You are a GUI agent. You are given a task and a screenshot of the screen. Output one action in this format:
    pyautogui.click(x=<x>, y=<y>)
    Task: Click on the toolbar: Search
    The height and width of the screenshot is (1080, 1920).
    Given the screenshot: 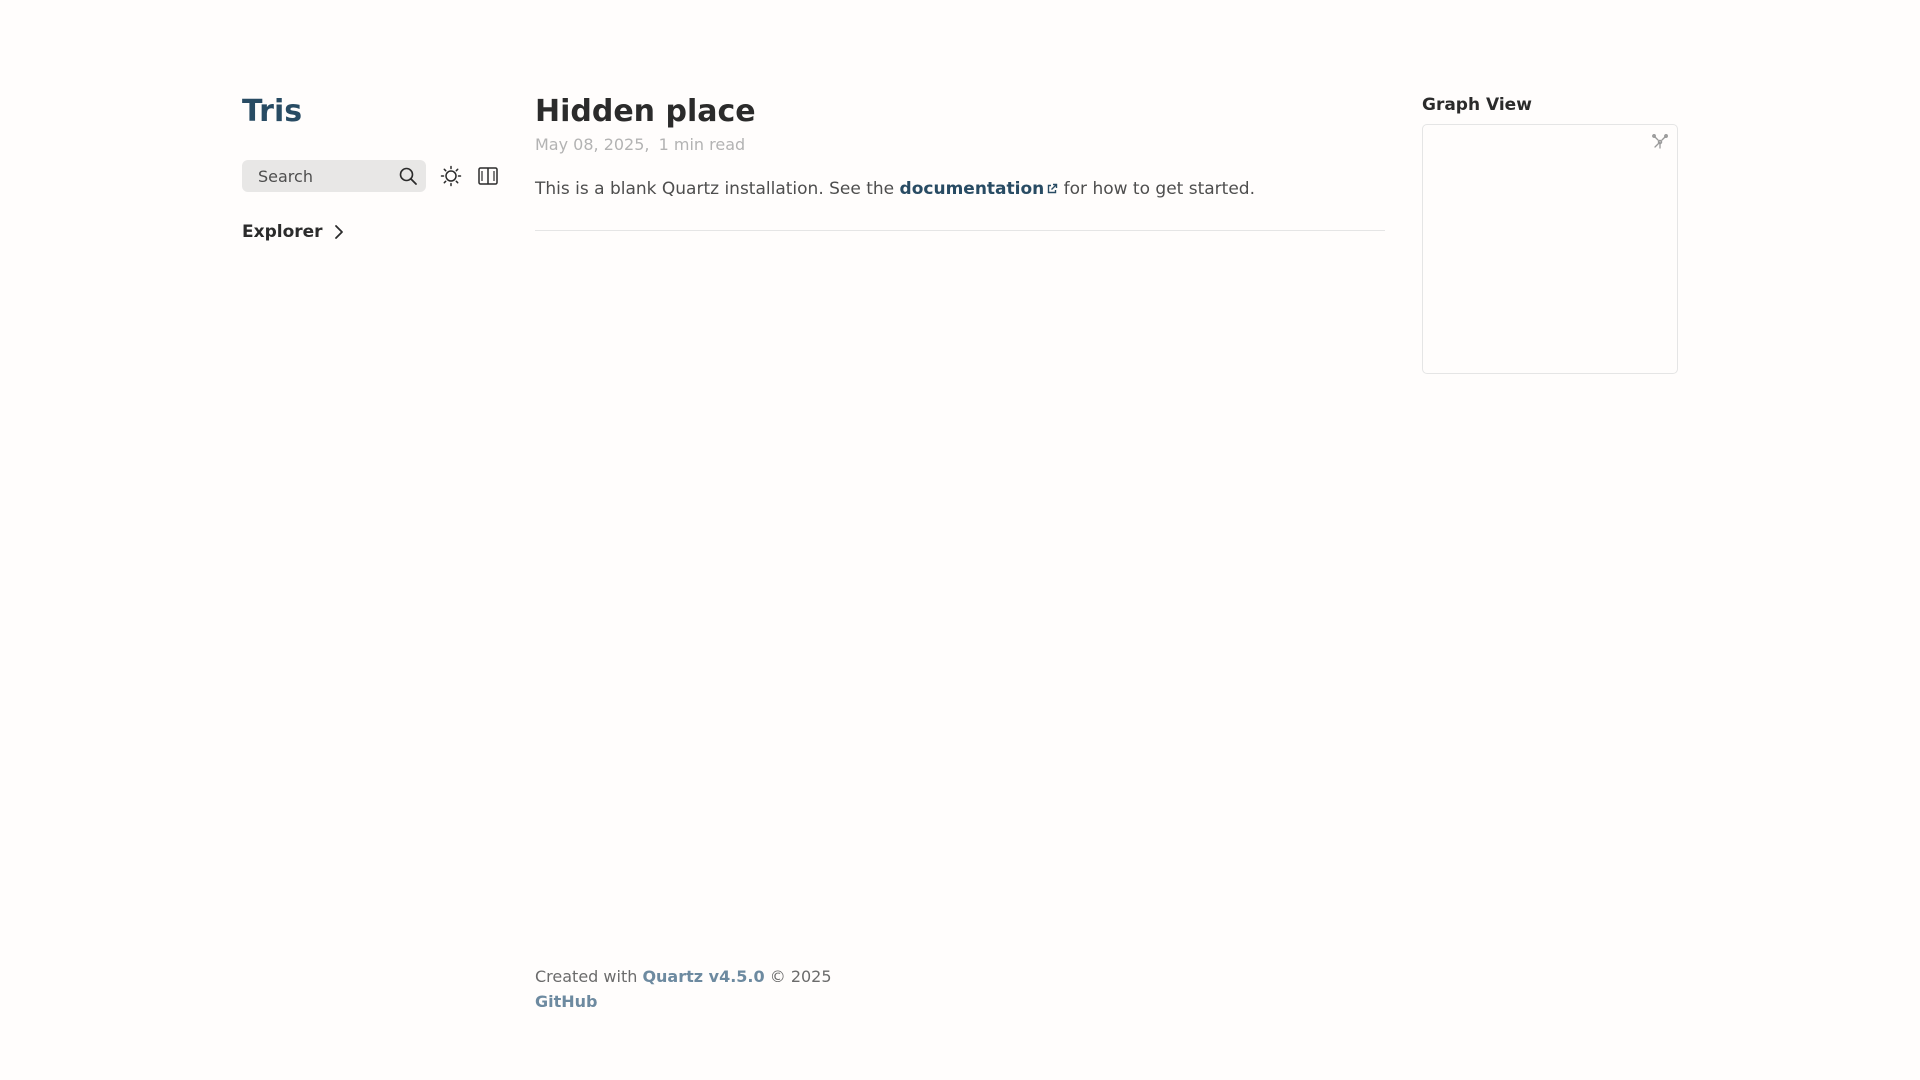 What is the action you would take?
    pyautogui.click(x=377, y=176)
    